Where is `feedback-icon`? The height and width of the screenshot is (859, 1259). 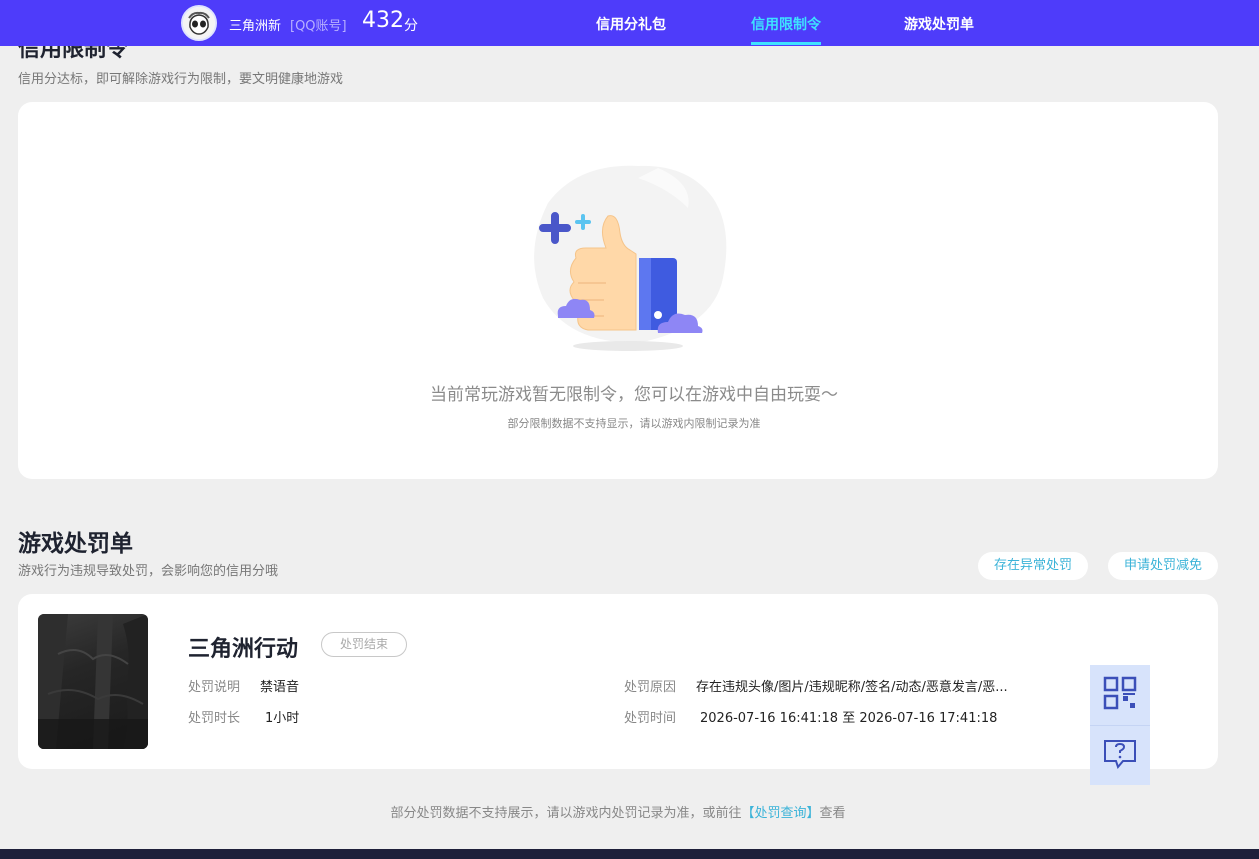
feedback-icon is located at coordinates (1120, 756).